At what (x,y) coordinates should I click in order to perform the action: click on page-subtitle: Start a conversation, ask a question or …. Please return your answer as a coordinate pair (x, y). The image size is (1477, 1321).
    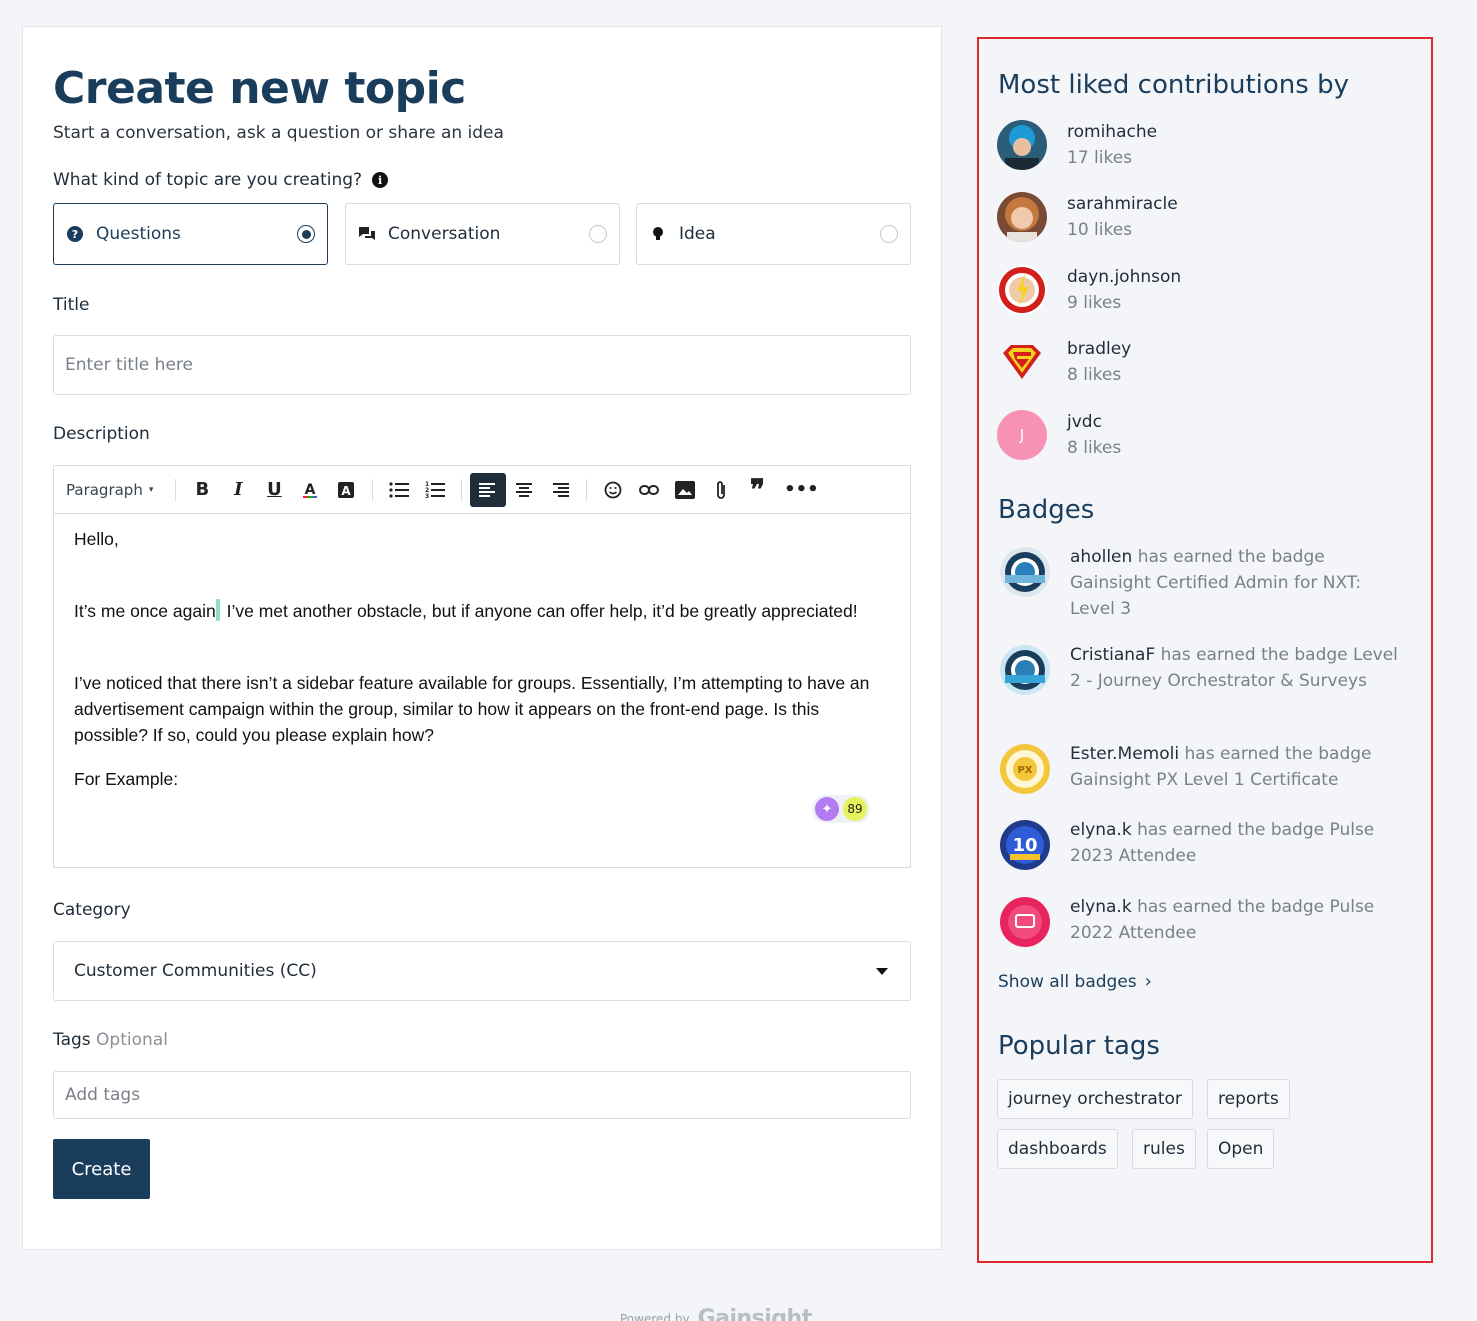
    Looking at the image, I should click on (278, 133).